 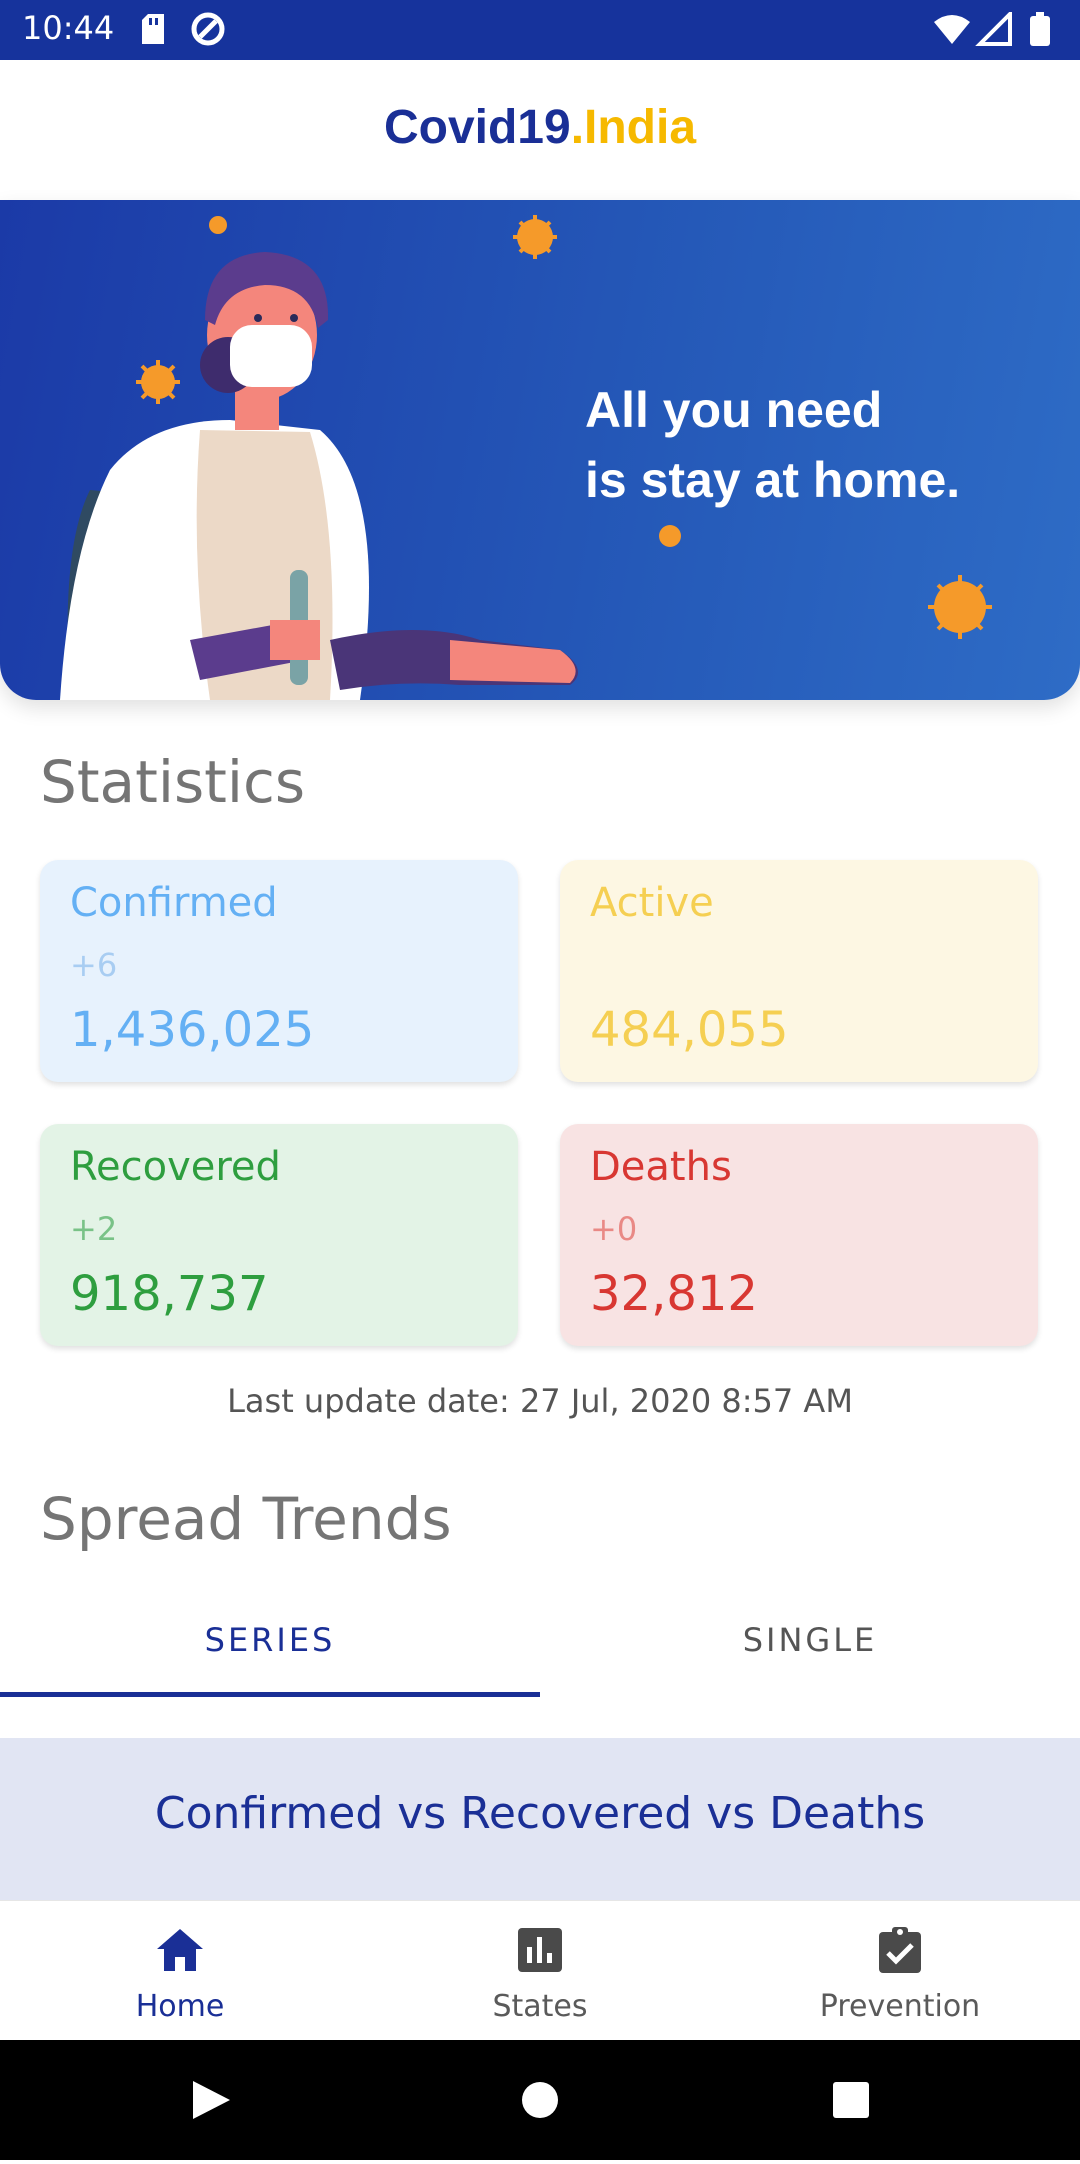 I want to click on status-time: 10:44, so click(x=68, y=28).